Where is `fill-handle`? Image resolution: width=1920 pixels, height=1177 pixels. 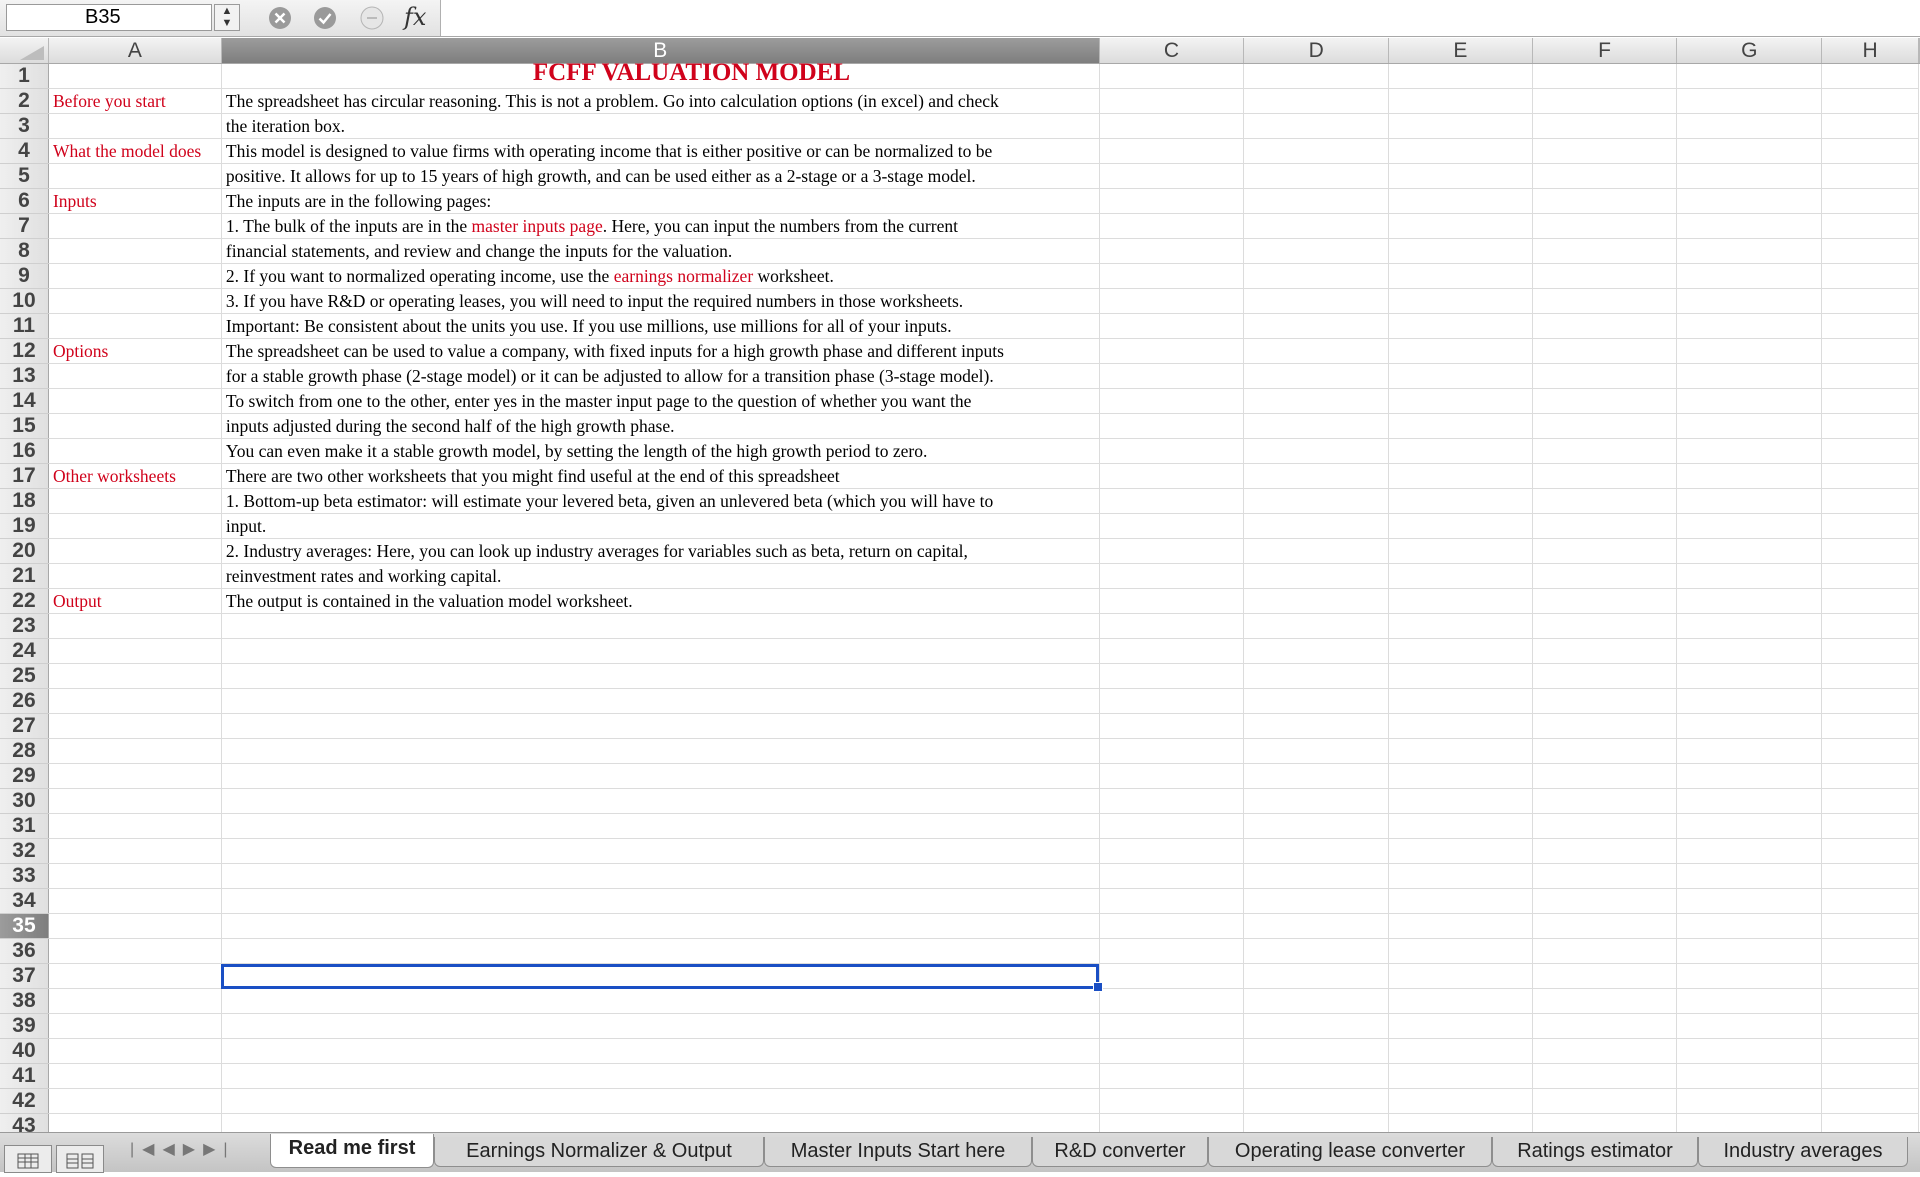
fill-handle is located at coordinates (1098, 987).